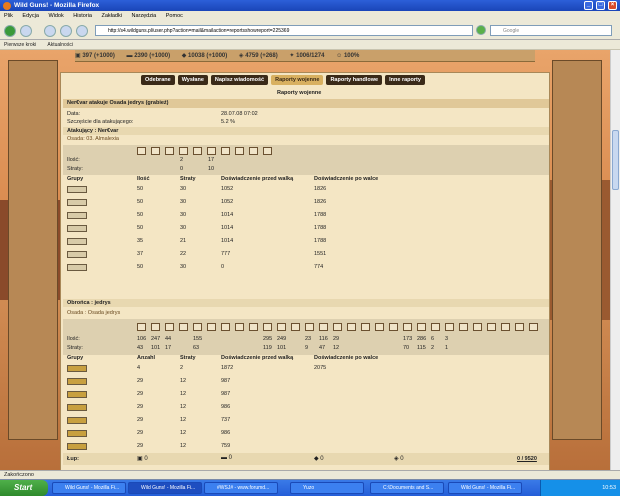 Image resolution: width=620 pixels, height=496 pixels. Describe the element at coordinates (433, 348) in the screenshot. I see `def-losses-cell: 2` at that location.